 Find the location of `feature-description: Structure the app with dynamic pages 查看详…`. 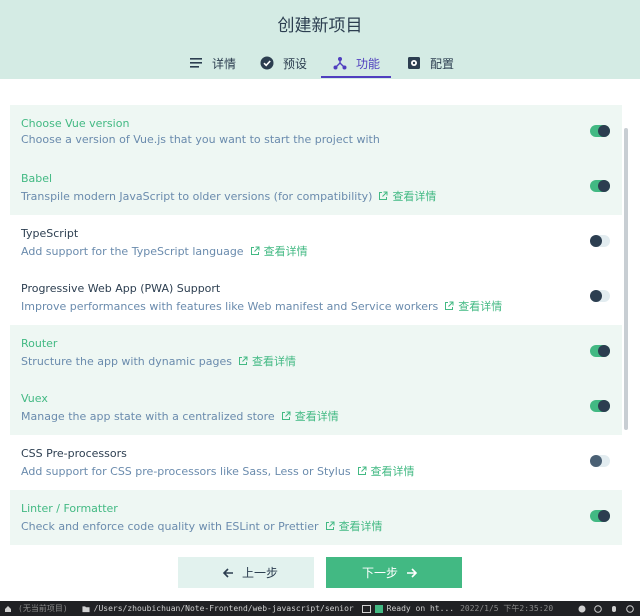

feature-description: Structure the app with dynamic pages 查看详… is located at coordinates (158, 361).